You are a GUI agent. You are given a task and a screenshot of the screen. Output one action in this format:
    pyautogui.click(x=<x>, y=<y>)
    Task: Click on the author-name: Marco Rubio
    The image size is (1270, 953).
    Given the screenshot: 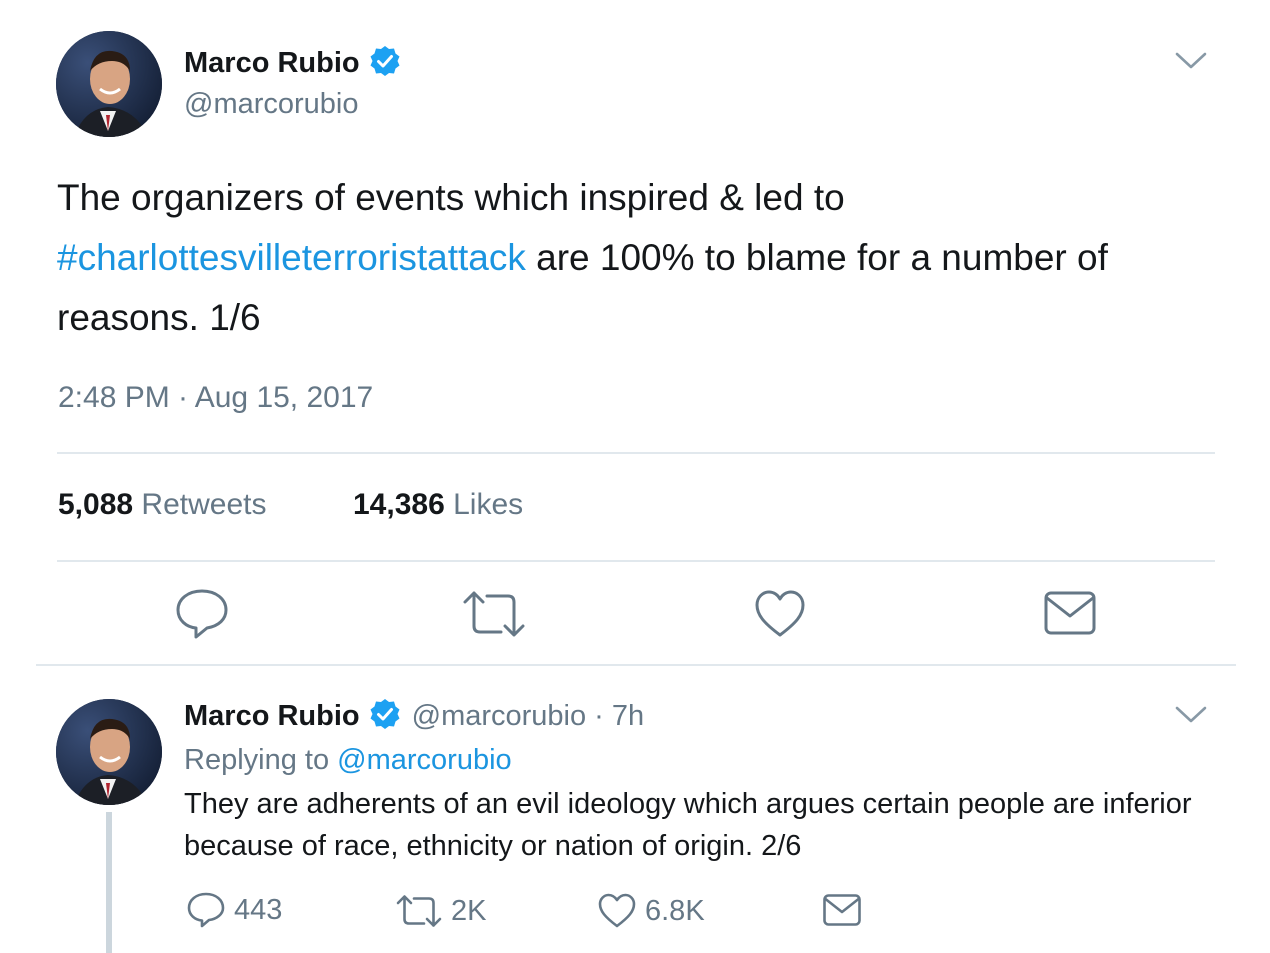 What is the action you would take?
    pyautogui.click(x=272, y=63)
    